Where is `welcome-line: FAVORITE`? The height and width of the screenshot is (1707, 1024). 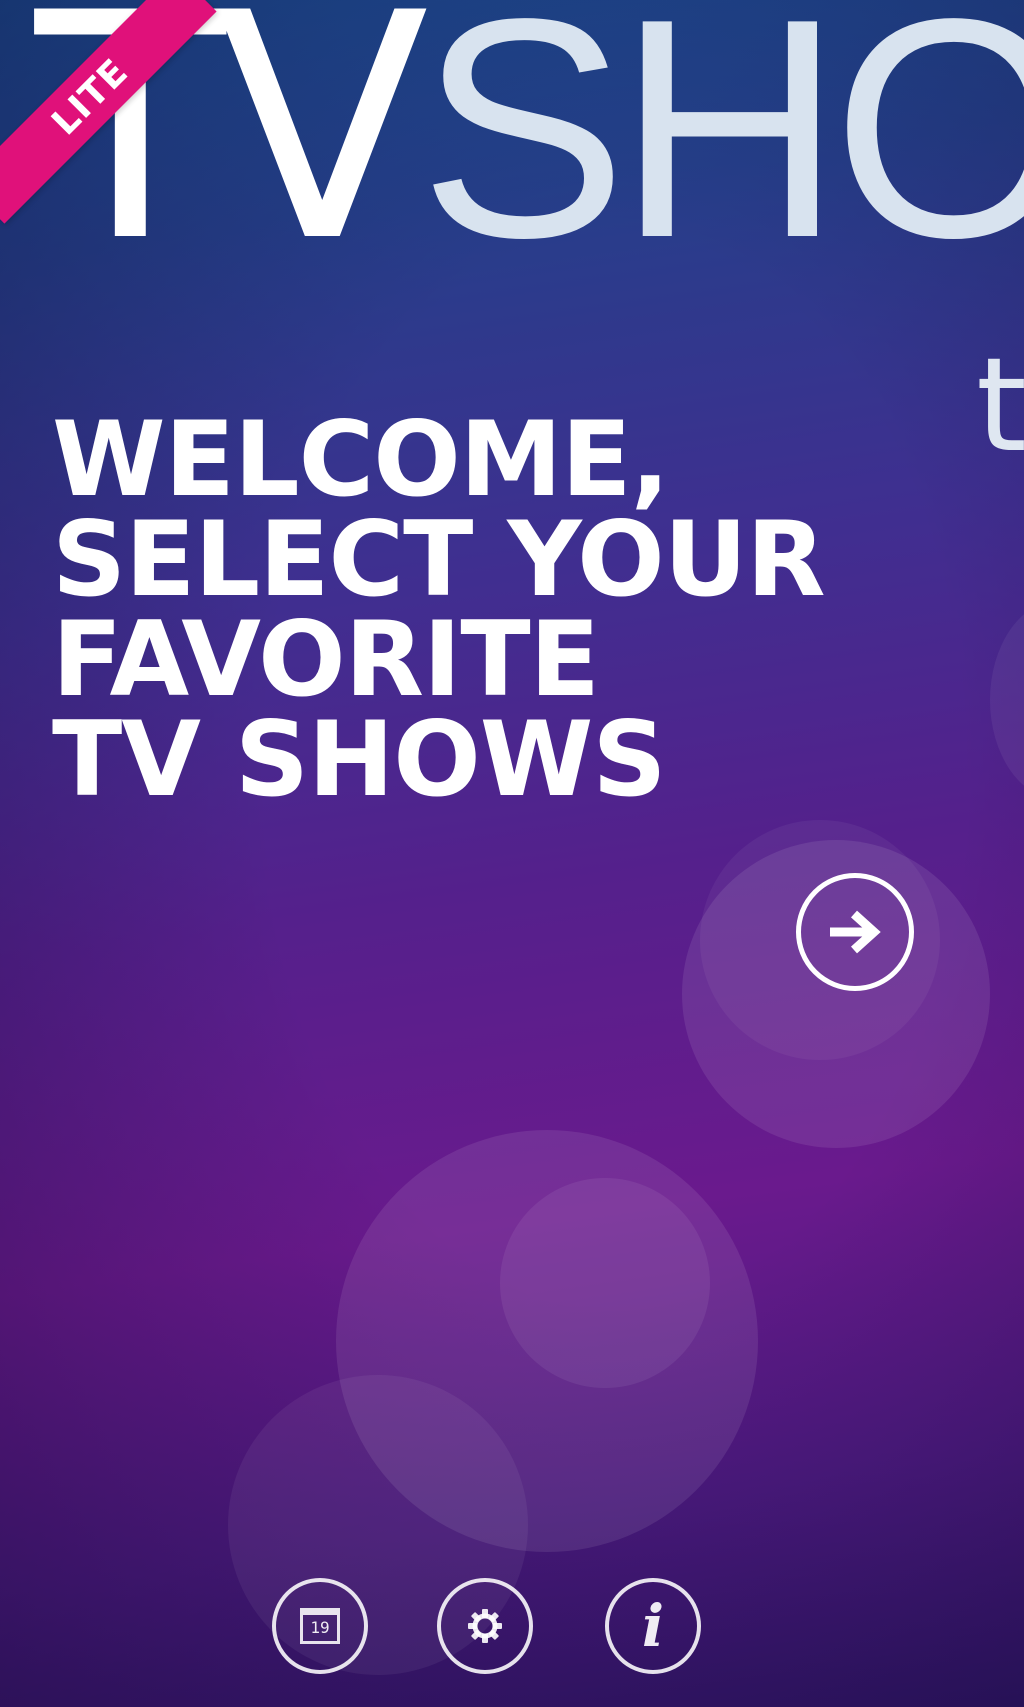 welcome-line: FAVORITE is located at coordinates (326, 660).